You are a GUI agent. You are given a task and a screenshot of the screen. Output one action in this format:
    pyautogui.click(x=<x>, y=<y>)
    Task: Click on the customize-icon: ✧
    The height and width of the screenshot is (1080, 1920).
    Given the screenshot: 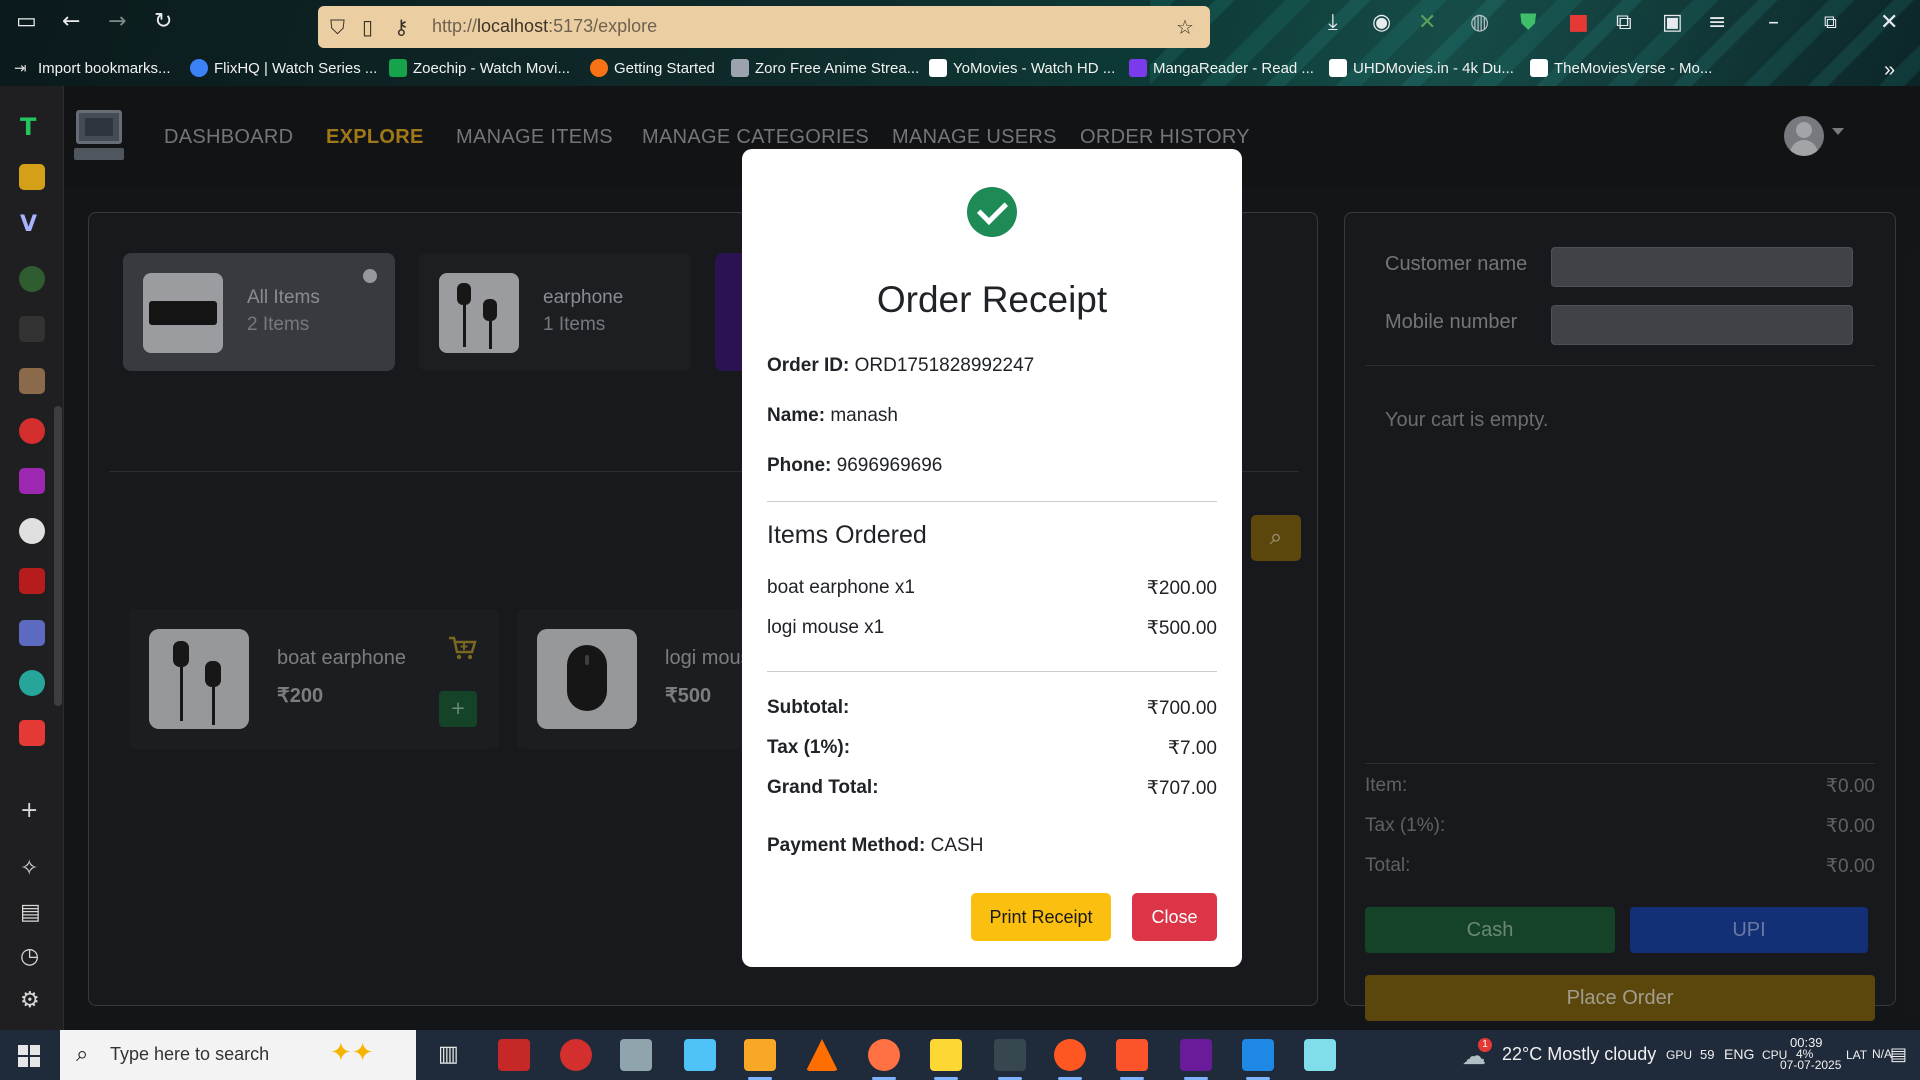 What is the action you would take?
    pyautogui.click(x=29, y=869)
    